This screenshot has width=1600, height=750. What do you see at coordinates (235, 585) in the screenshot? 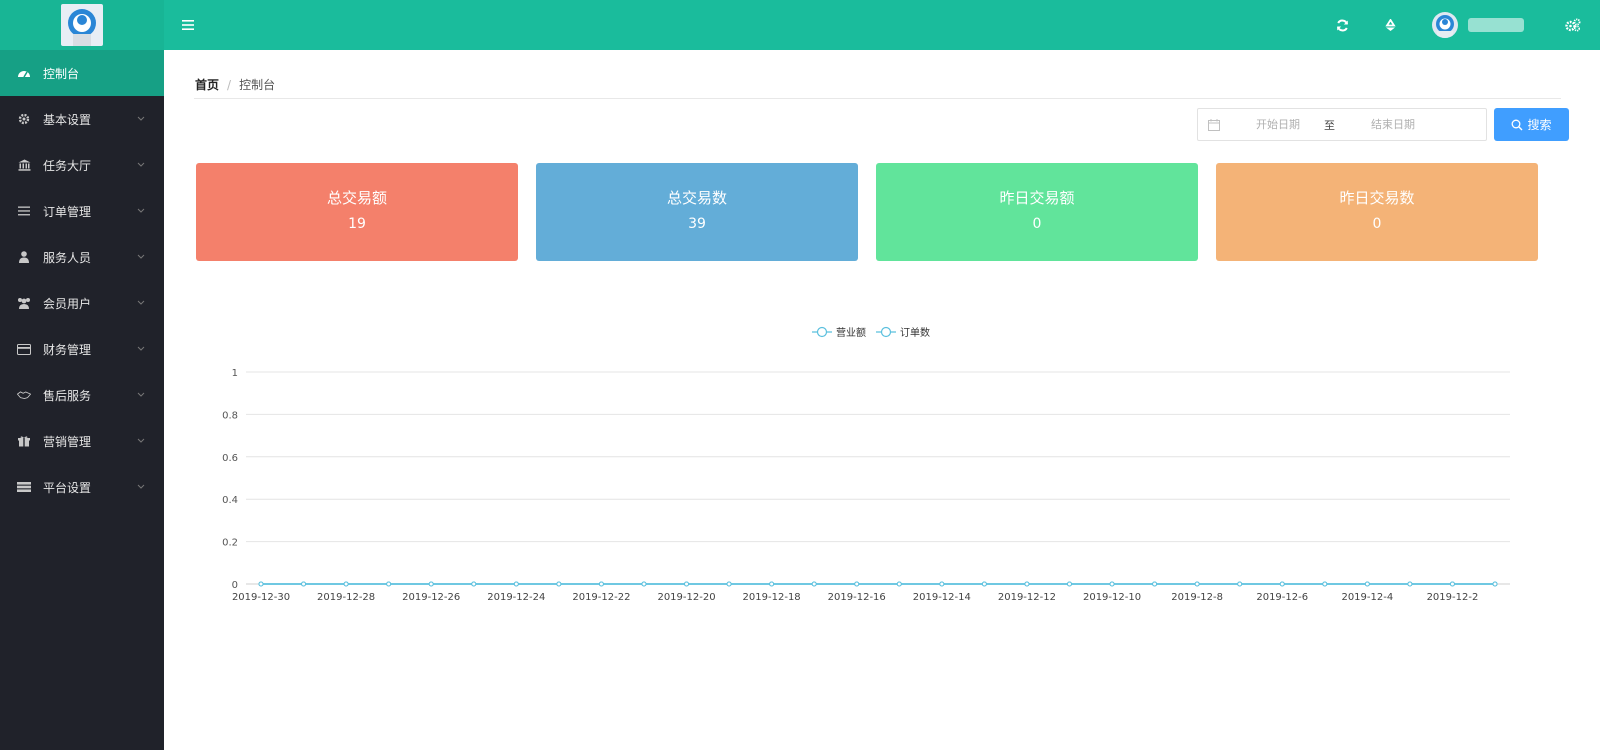
I see `y-tick-label: 0` at bounding box center [235, 585].